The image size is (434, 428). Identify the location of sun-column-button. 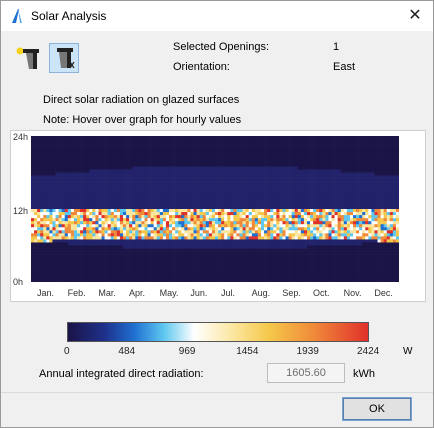
(29, 58).